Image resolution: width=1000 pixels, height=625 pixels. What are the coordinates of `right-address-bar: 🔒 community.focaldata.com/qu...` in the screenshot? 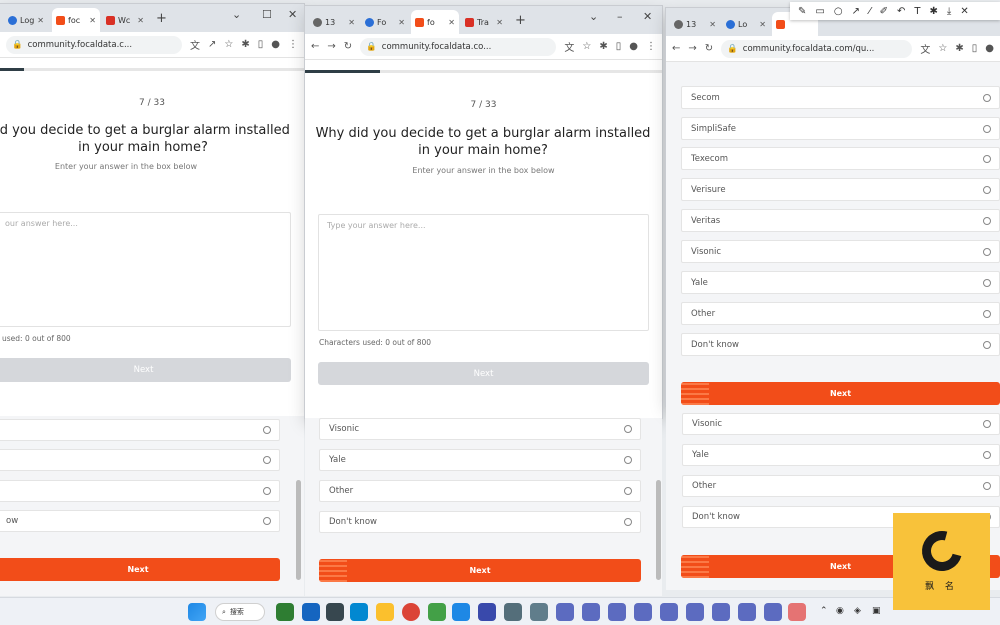 It's located at (817, 48).